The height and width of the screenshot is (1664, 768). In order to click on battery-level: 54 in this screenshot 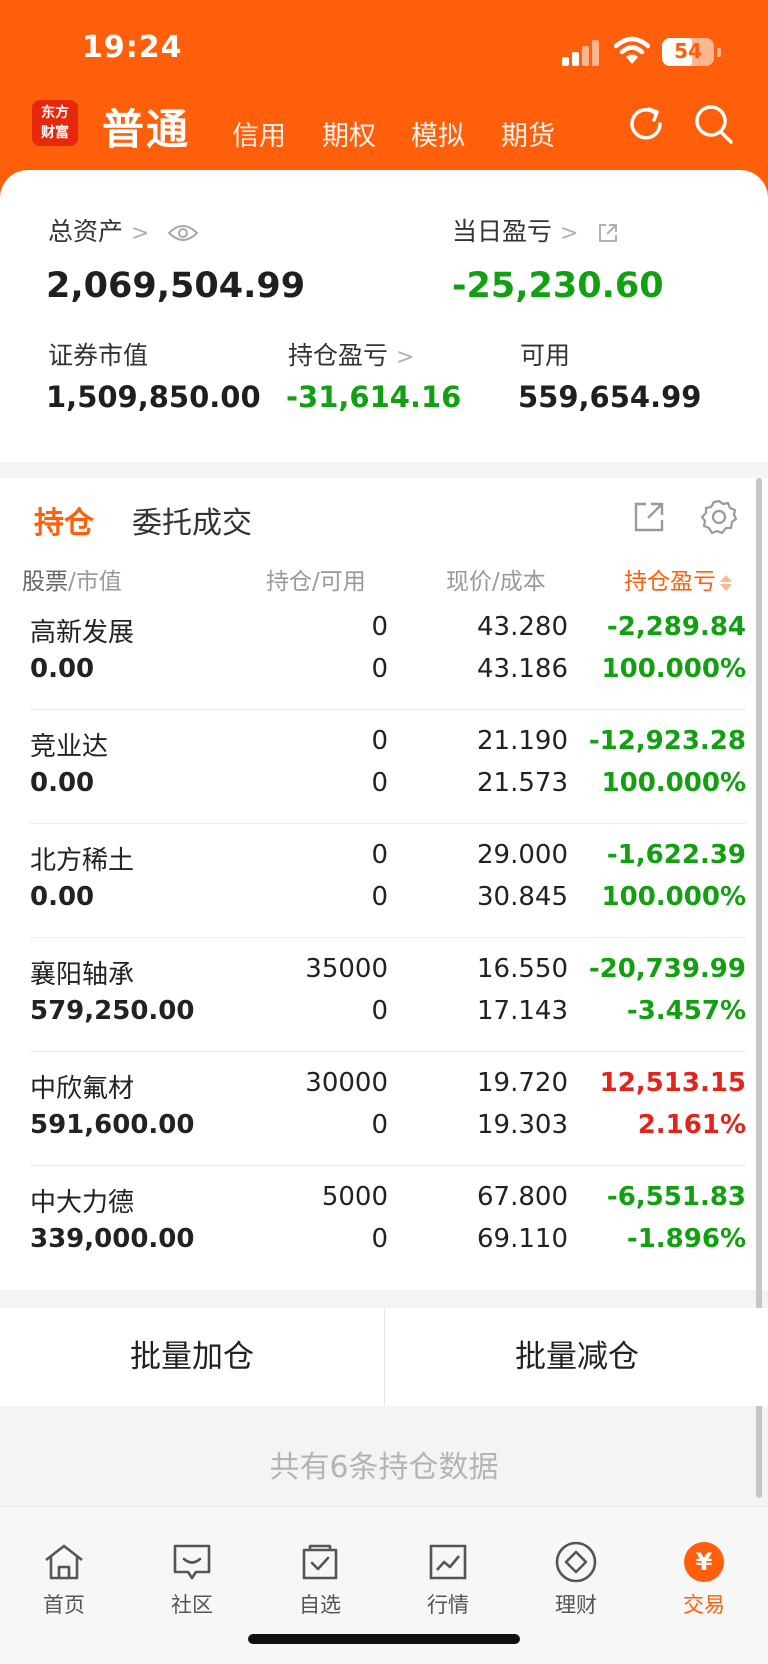, I will do `click(688, 51)`.